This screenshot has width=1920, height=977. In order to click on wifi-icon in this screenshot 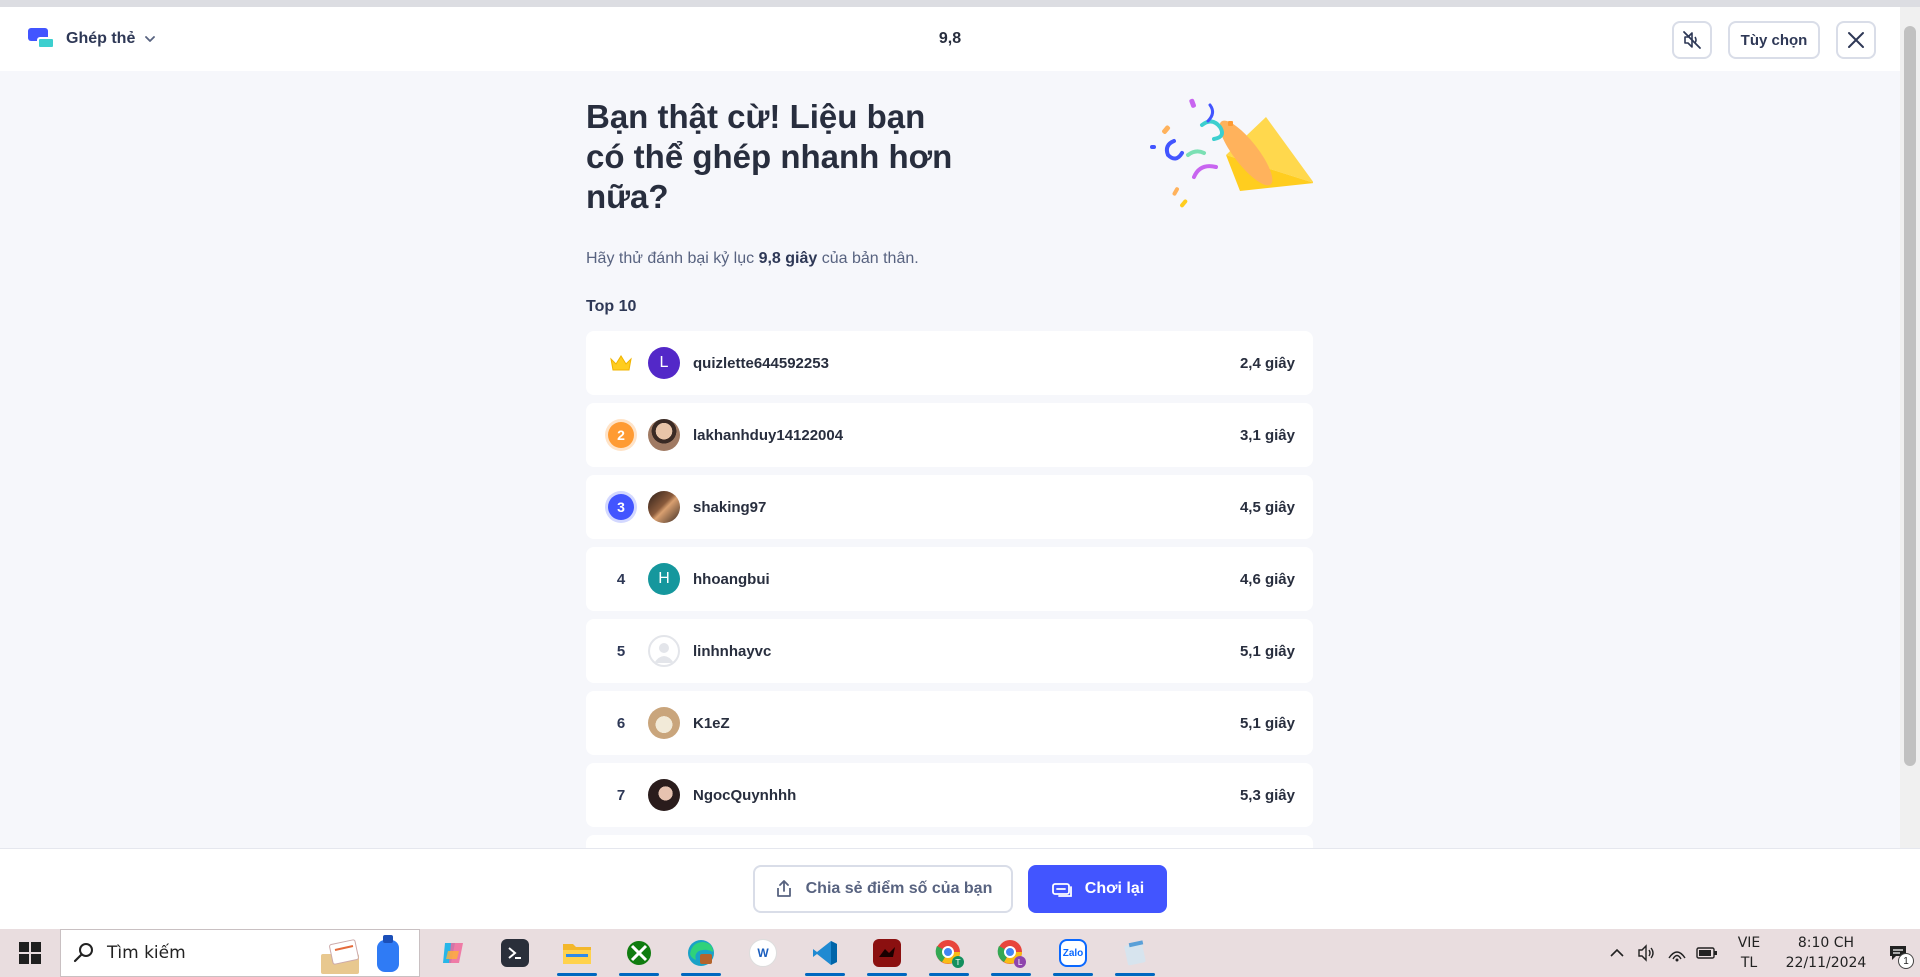, I will do `click(1677, 953)`.